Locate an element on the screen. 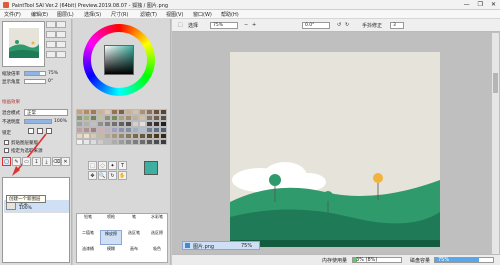 The width and height of the screenshot is (500, 265). status-bar: 内存使用量 3% (8%) 磁盘容量 75% is located at coordinates (336, 259).